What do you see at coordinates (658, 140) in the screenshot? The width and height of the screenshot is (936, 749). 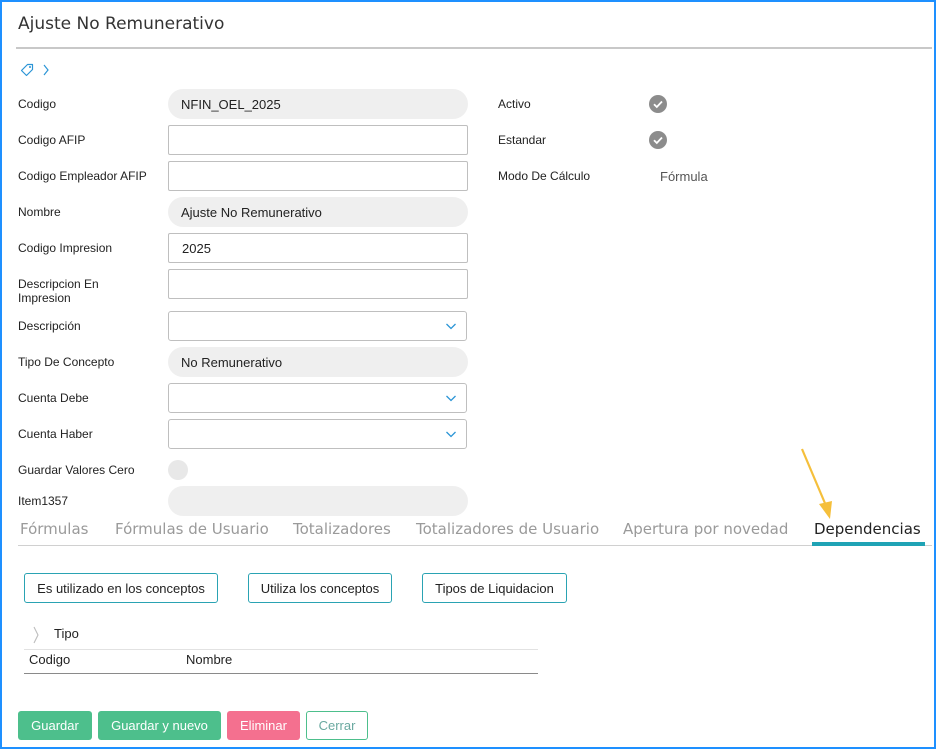 I see `estandar-check-icon` at bounding box center [658, 140].